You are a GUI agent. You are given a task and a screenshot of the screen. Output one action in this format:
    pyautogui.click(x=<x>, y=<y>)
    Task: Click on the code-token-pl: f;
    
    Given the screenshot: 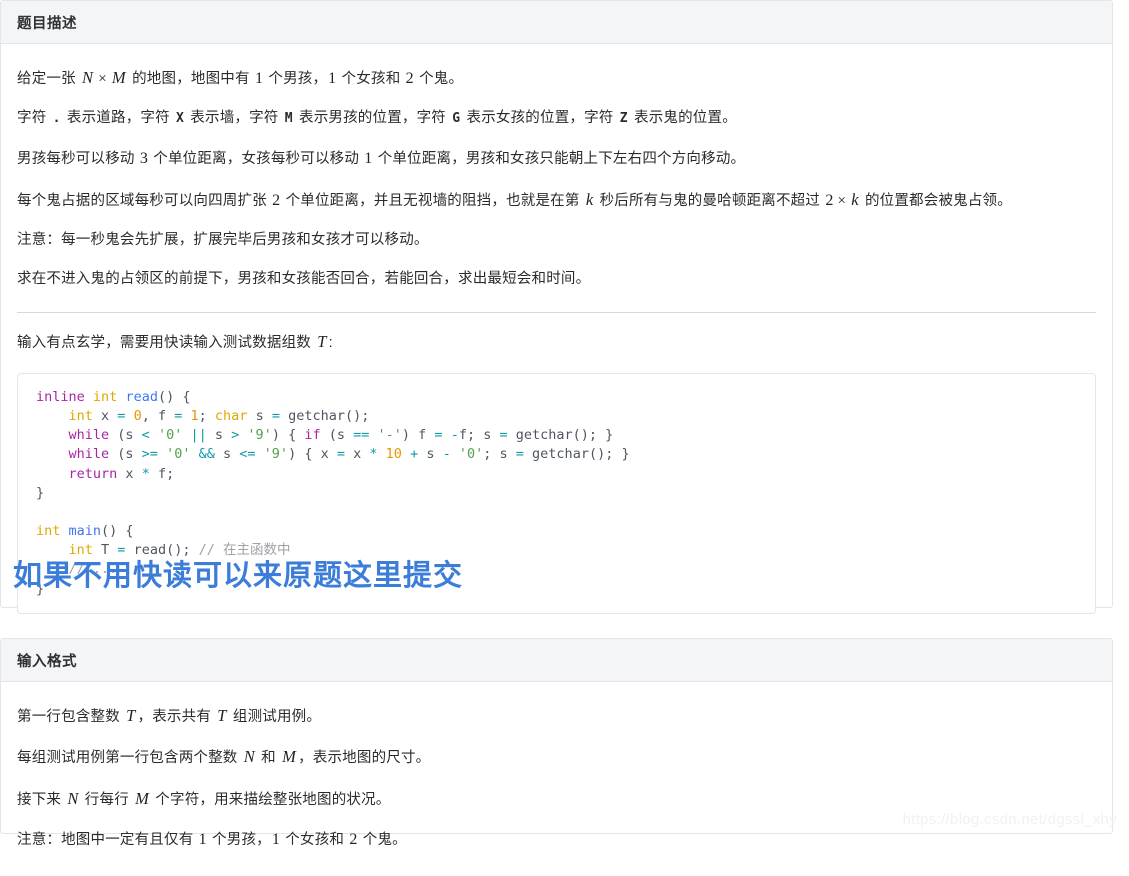 What is the action you would take?
    pyautogui.click(x=162, y=473)
    